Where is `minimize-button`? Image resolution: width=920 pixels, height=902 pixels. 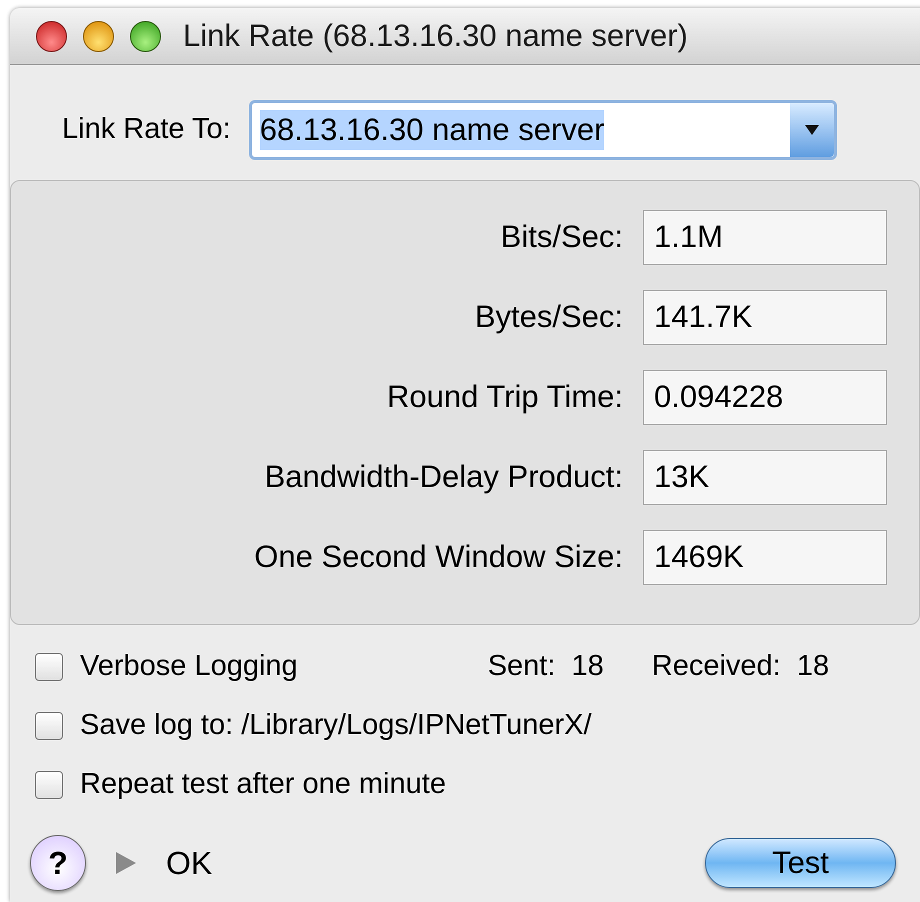 minimize-button is located at coordinates (98, 36).